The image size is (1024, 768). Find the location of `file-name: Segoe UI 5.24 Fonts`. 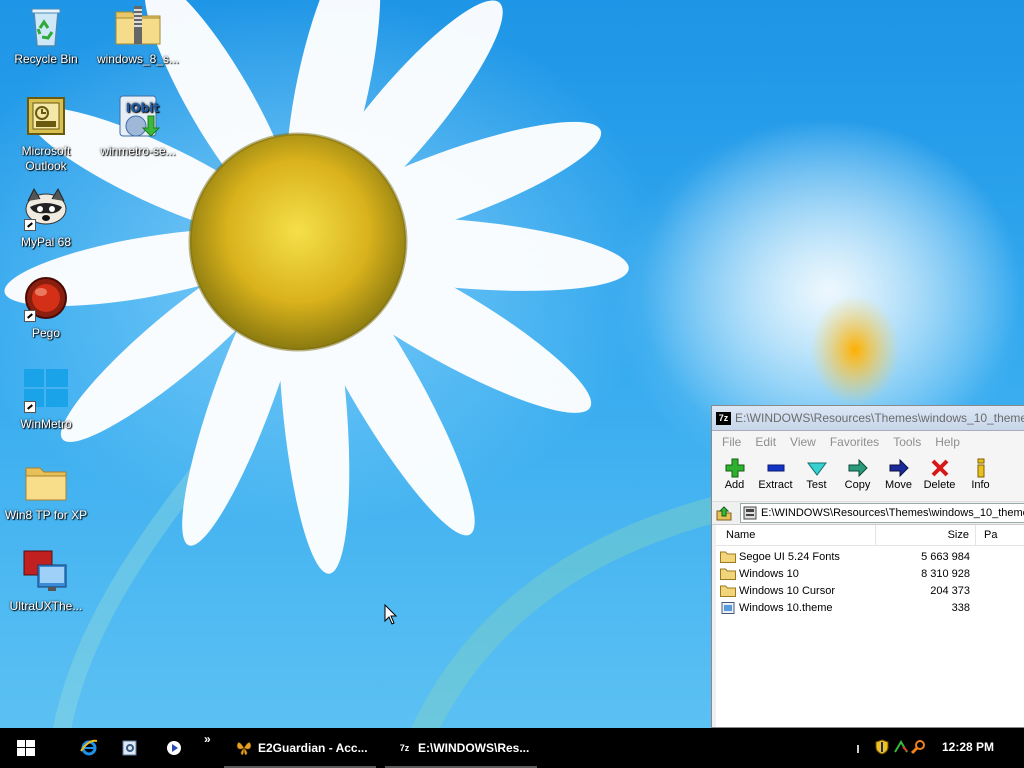

file-name: Segoe UI 5.24 Fonts is located at coordinates (789, 556).